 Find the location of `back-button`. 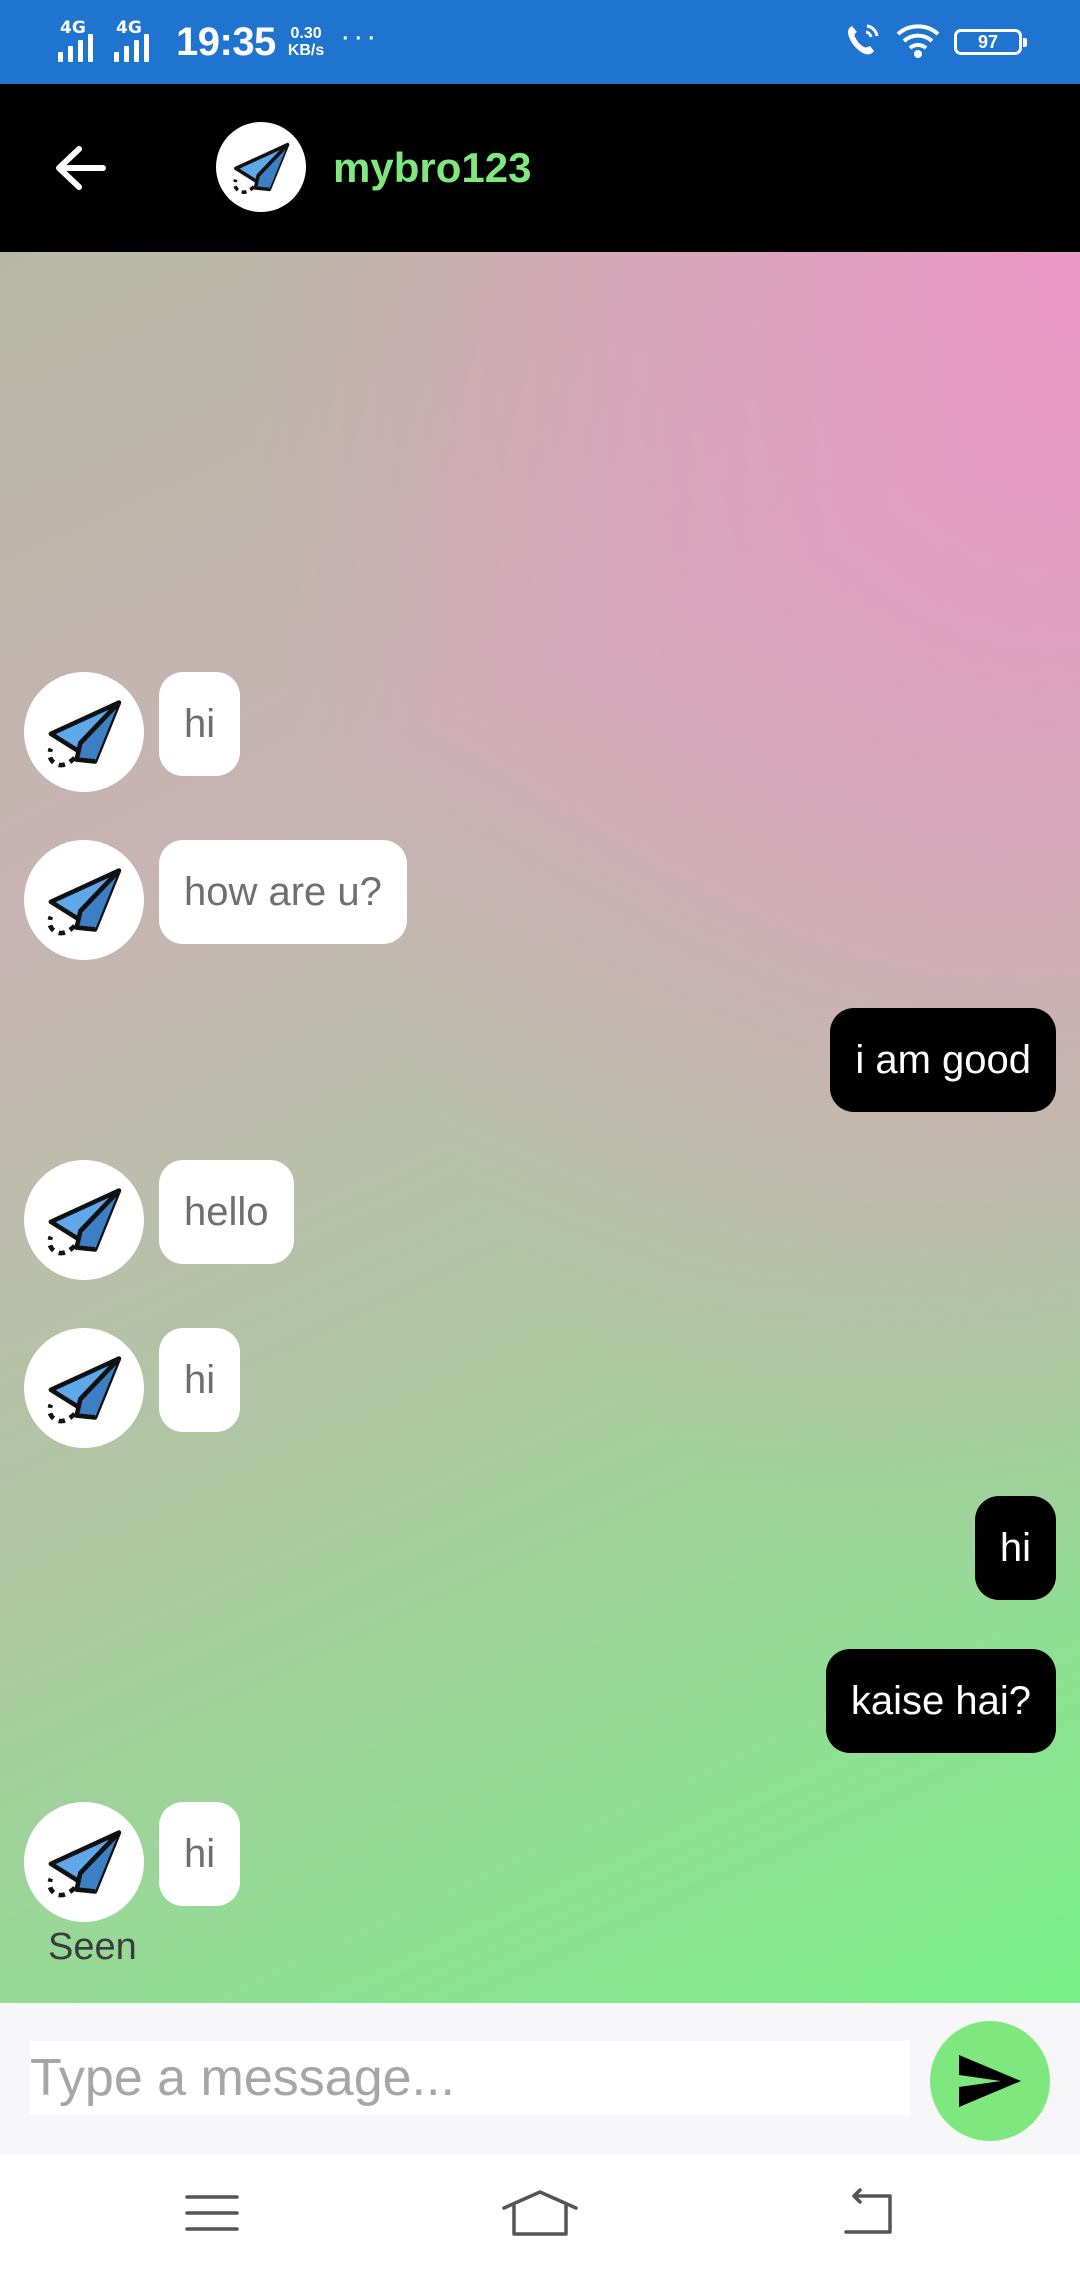

back-button is located at coordinates (80, 168).